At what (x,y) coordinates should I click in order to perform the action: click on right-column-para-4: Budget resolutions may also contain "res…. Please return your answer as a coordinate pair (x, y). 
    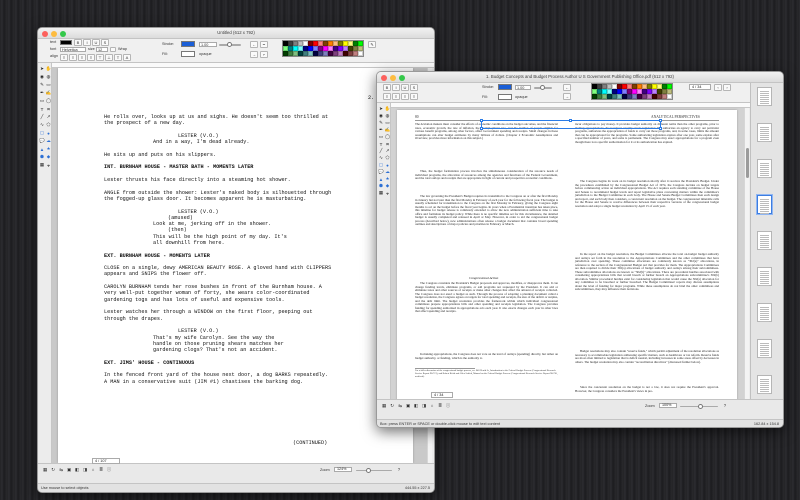
    Looking at the image, I should click on (647, 356).